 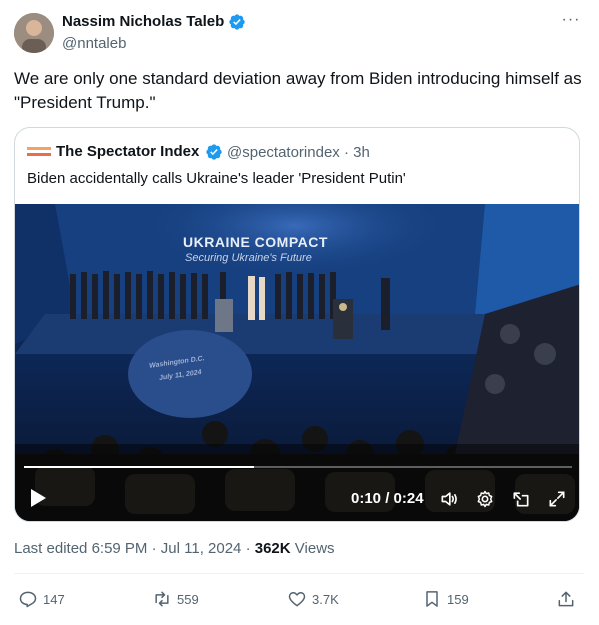 What do you see at coordinates (458, 599) in the screenshot?
I see `bookmark-count: 159` at bounding box center [458, 599].